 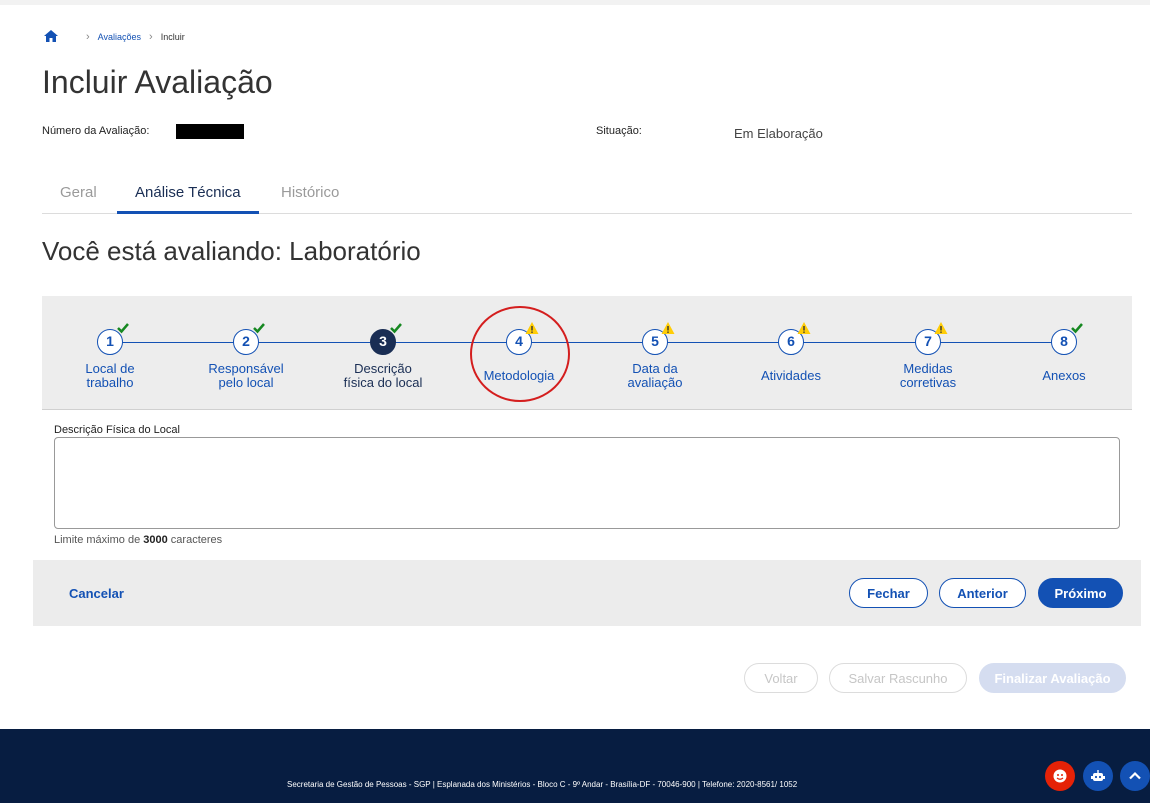 What do you see at coordinates (1067, 339) in the screenshot?
I see `step-number: 8` at bounding box center [1067, 339].